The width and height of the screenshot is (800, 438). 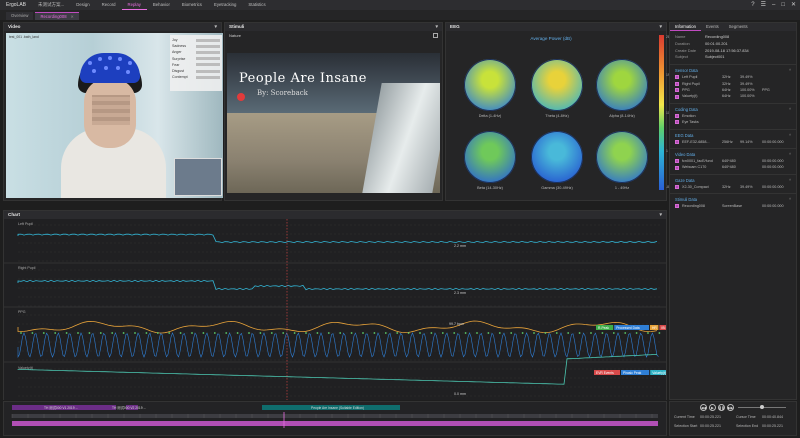 I want to click on source-c2, so click(x=731, y=122).